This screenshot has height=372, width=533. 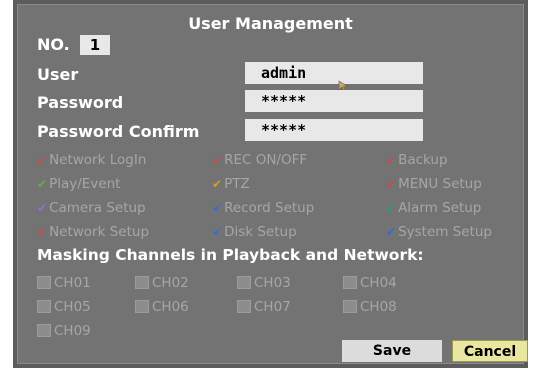 What do you see at coordinates (259, 160) in the screenshot?
I see `permission-rec-on-off: ✔ REC ON/OFF` at bounding box center [259, 160].